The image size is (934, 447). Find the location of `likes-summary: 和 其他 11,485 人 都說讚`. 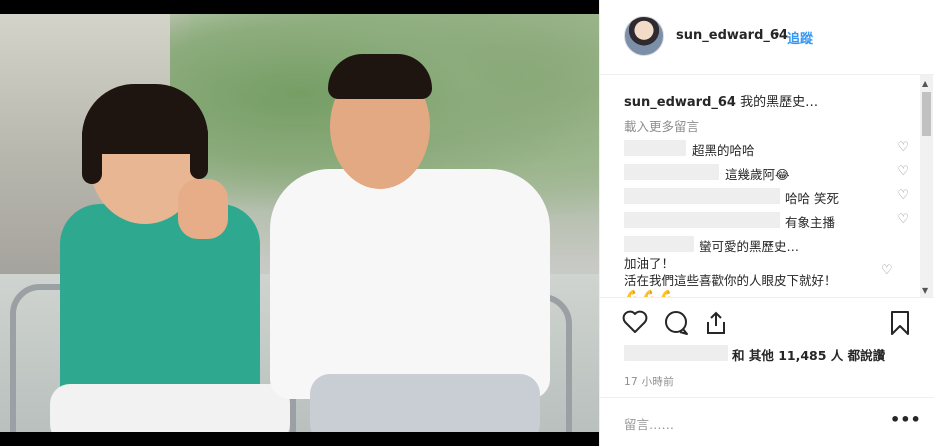

likes-summary: 和 其他 11,485 人 都說讚 is located at coordinates (774, 353).